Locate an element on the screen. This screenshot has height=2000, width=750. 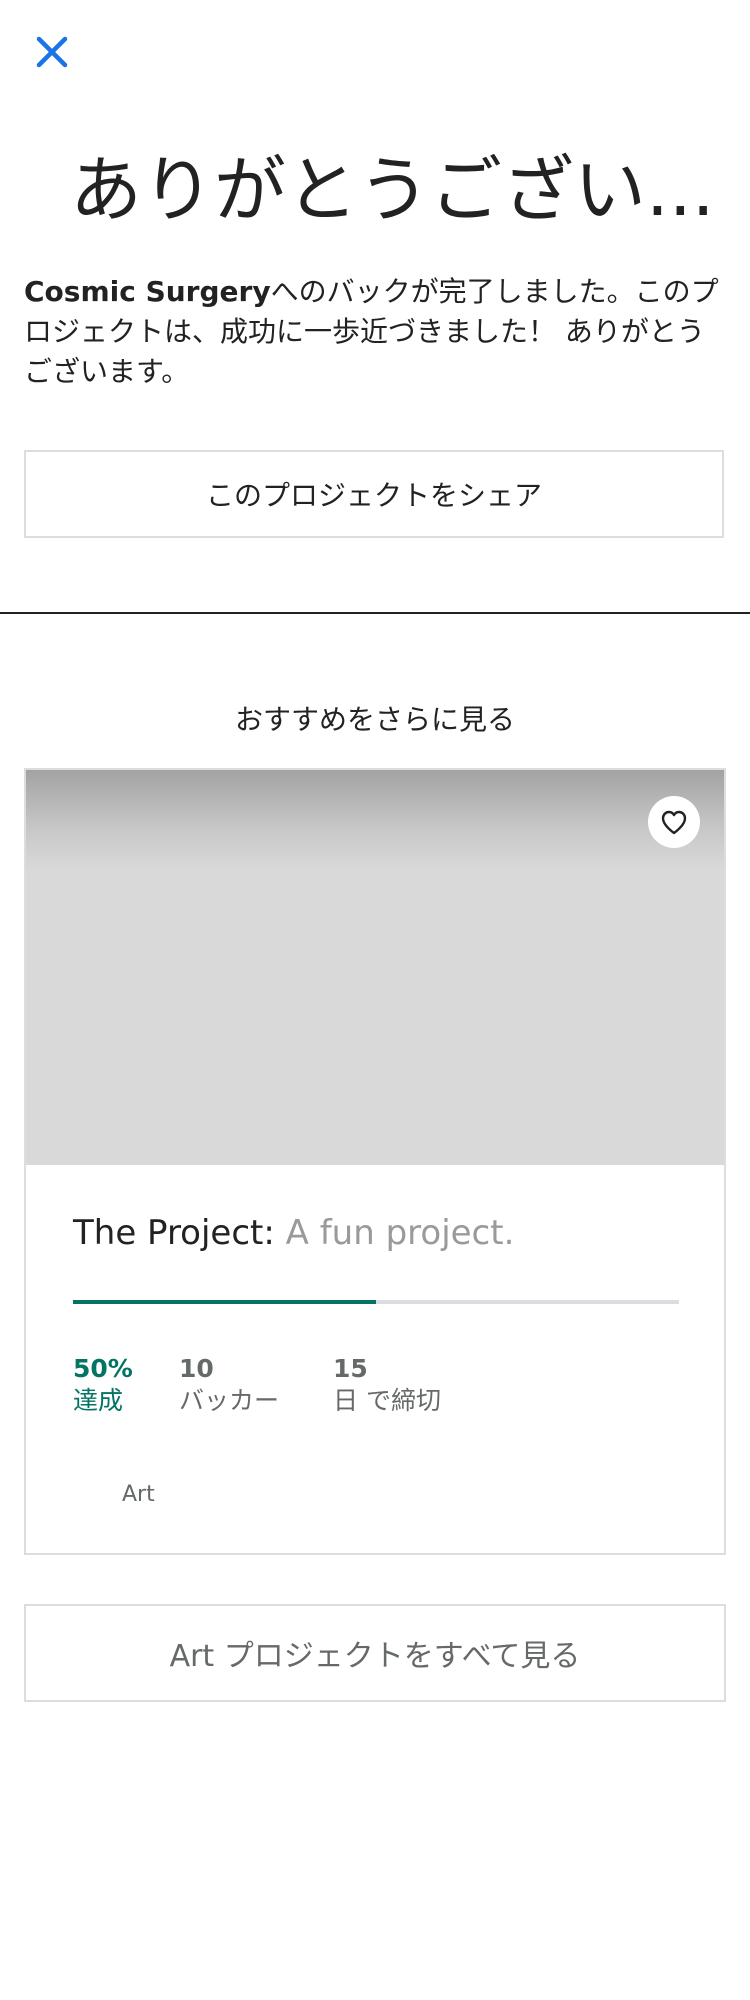
funded-label: 達成 is located at coordinates (98, 1400).